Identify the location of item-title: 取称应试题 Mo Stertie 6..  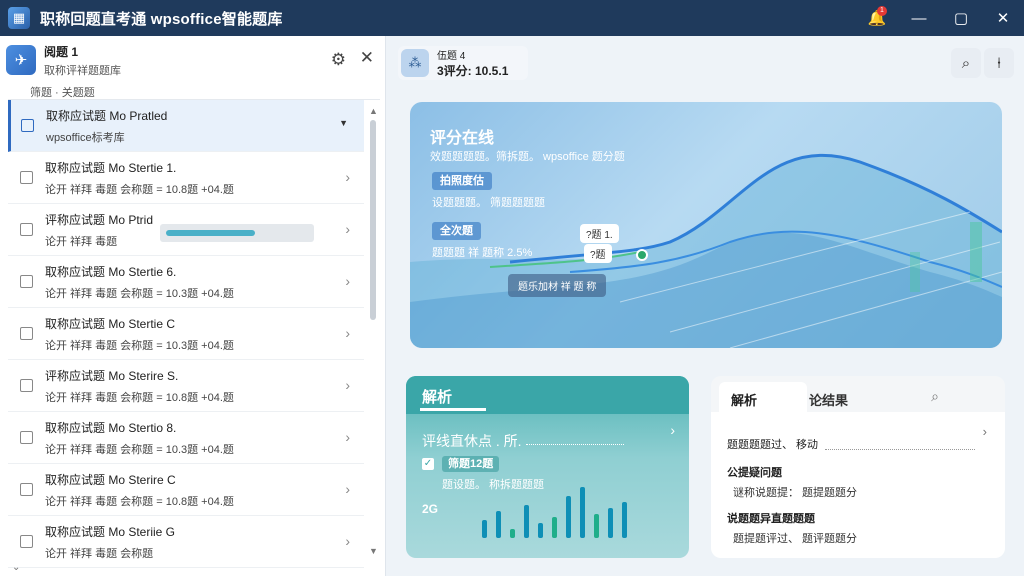
(111, 271).